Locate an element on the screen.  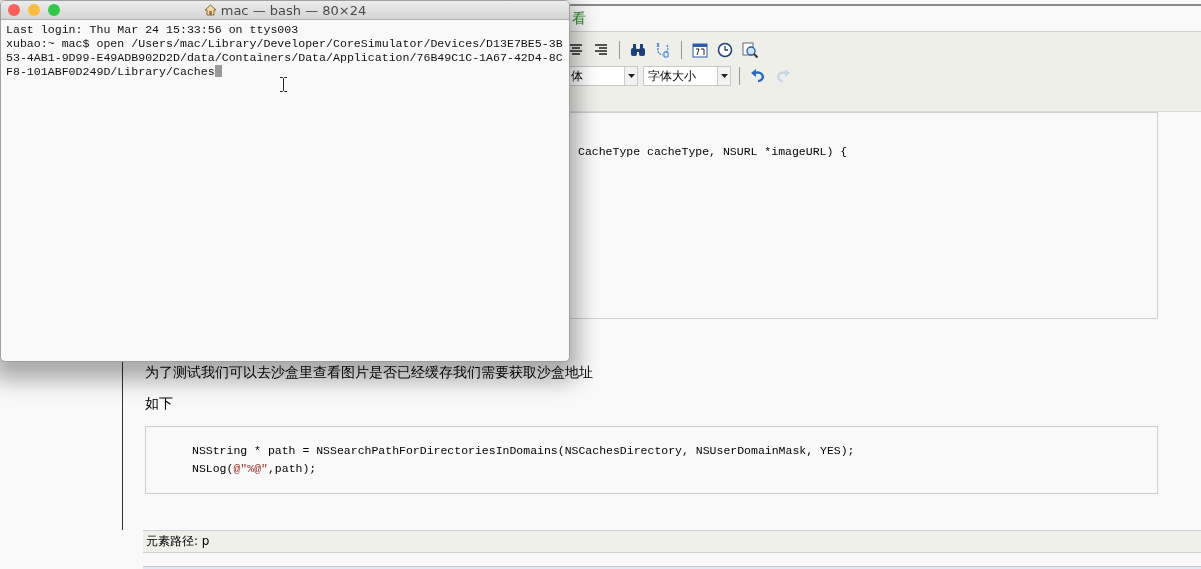
terminal-line: Last login: Thu Mar 24 15:33:56 on ttys003 is located at coordinates (152, 29).